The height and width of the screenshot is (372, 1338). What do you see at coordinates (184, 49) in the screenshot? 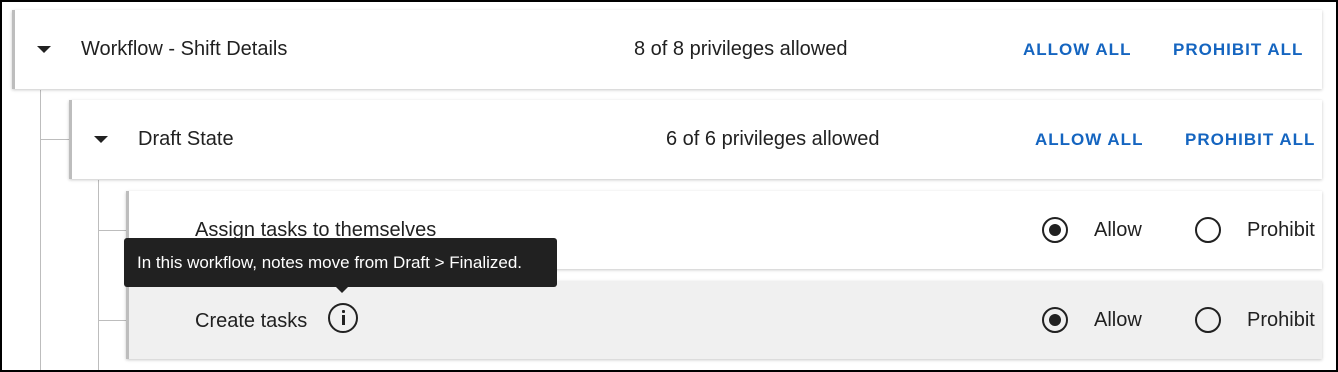
I see `workflow-title: Workflow - Shift Details` at bounding box center [184, 49].